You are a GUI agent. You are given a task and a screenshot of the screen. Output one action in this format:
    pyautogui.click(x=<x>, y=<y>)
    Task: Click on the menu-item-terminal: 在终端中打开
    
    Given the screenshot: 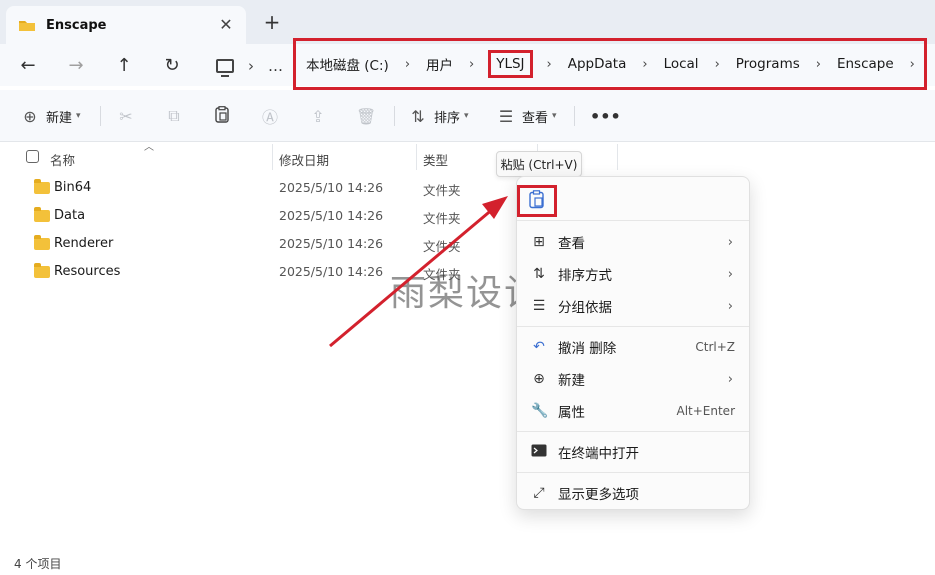 What is the action you would take?
    pyautogui.click(x=633, y=452)
    